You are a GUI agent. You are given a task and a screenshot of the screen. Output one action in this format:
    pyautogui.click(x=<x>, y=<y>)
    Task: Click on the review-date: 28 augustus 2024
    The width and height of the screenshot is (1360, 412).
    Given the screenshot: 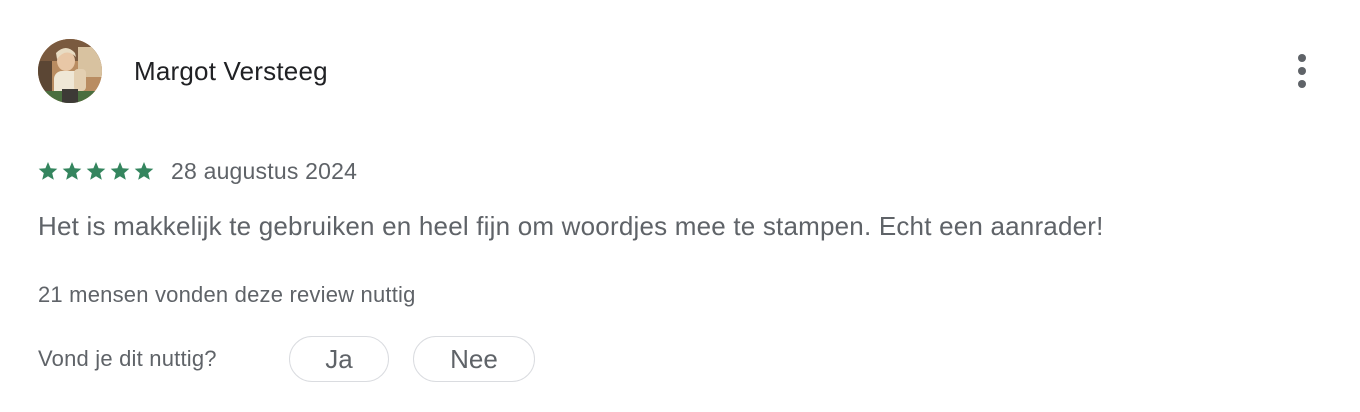 What is the action you would take?
    pyautogui.click(x=264, y=170)
    